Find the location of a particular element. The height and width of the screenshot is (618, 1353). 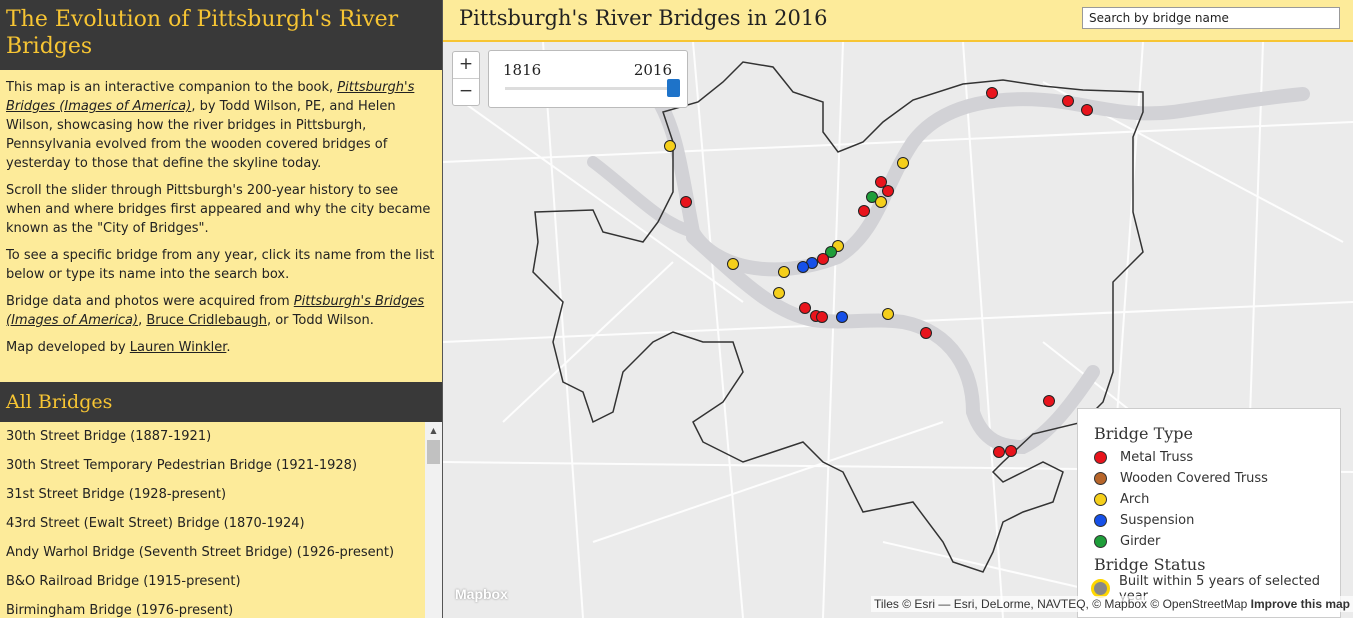

intro-paragraph-5: Map developed by Lauren Winkler. is located at coordinates (118, 347).